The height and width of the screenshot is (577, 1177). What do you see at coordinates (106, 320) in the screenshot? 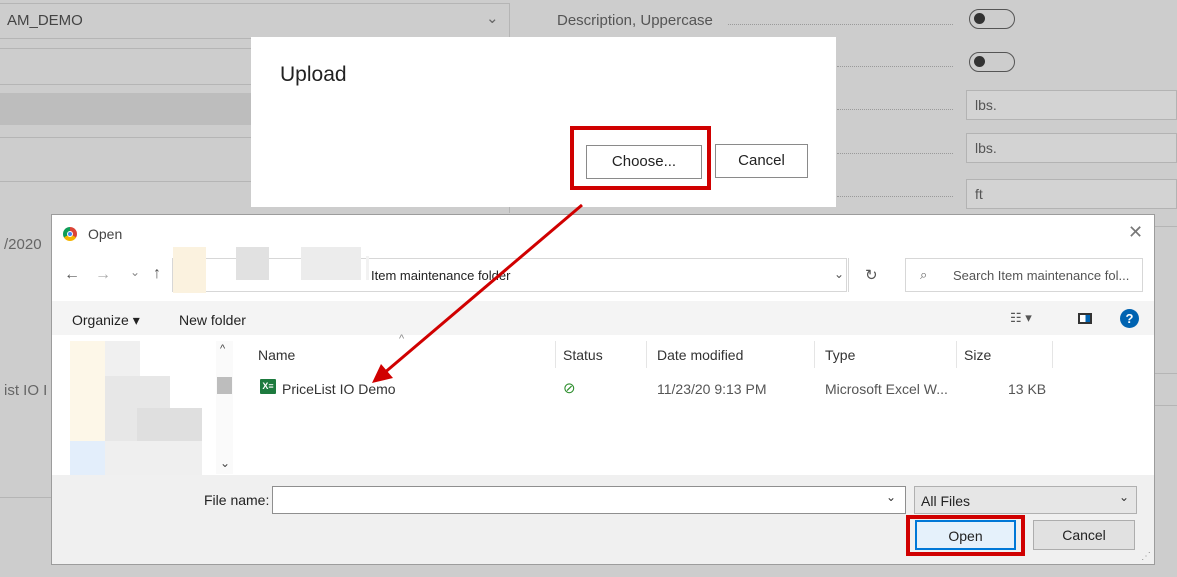
I see `organize-button: Organize ▾` at bounding box center [106, 320].